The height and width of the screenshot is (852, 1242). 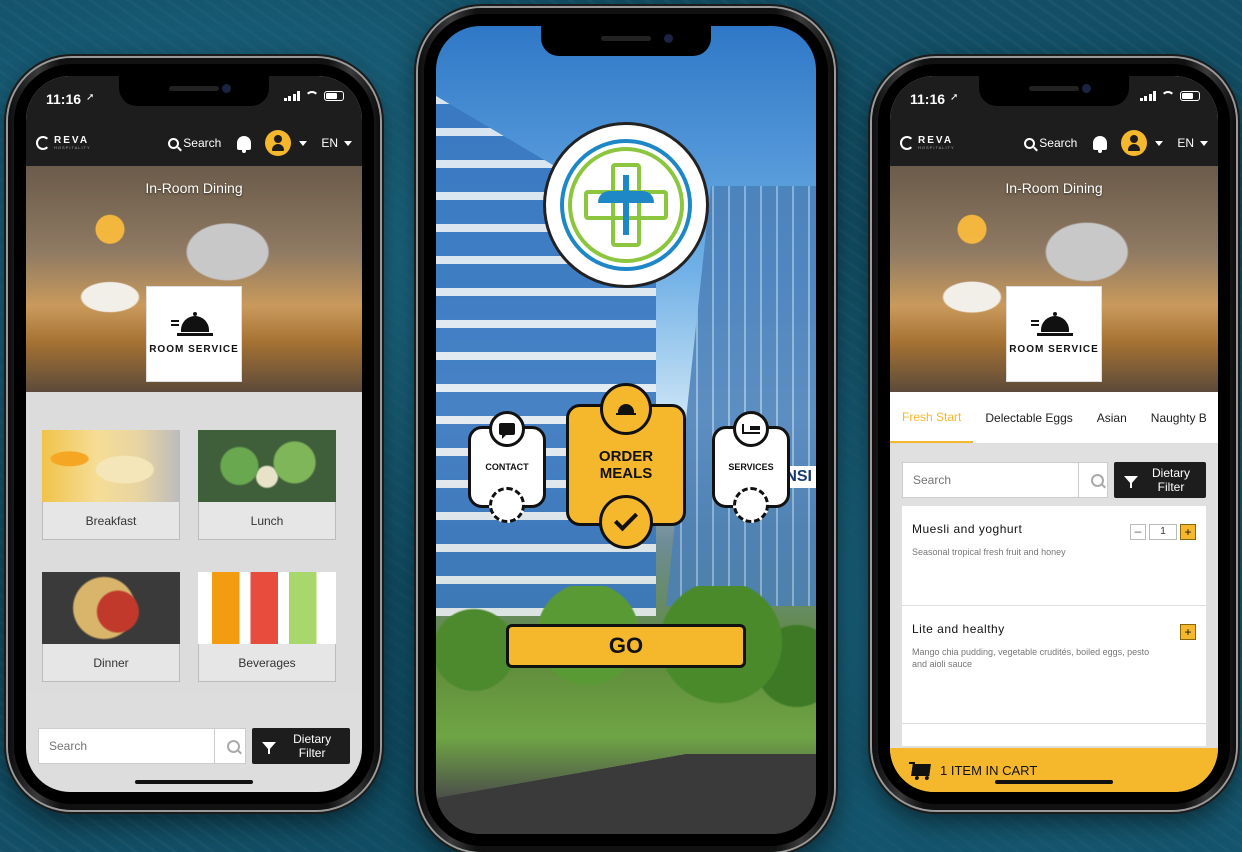 I want to click on checkmark-icon-badge, so click(x=626, y=522).